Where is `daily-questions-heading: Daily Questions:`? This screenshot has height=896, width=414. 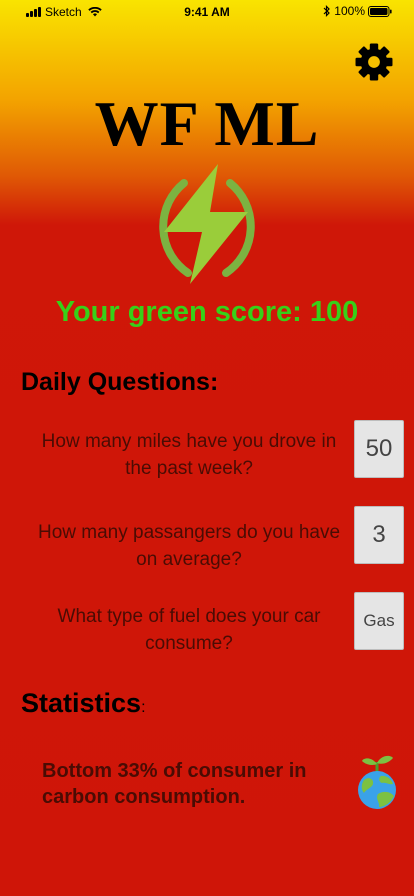 daily-questions-heading: Daily Questions: is located at coordinates (120, 382).